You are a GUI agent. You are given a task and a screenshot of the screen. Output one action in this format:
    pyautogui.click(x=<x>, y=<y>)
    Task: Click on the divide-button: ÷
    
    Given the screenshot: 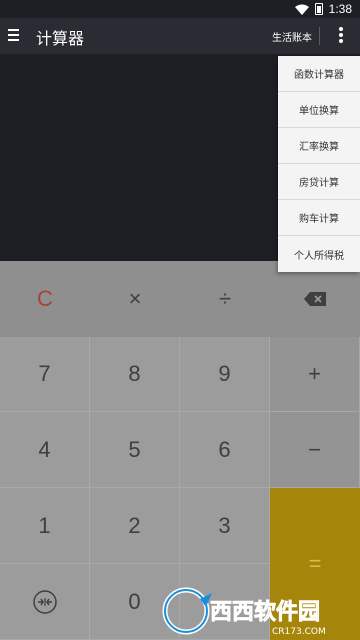 What is the action you would take?
    pyautogui.click(x=225, y=299)
    